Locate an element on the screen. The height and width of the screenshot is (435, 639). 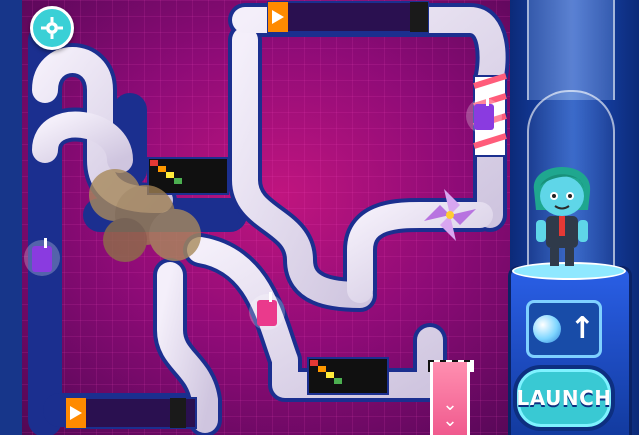
booster-button: ↑ is located at coordinates (564, 329).